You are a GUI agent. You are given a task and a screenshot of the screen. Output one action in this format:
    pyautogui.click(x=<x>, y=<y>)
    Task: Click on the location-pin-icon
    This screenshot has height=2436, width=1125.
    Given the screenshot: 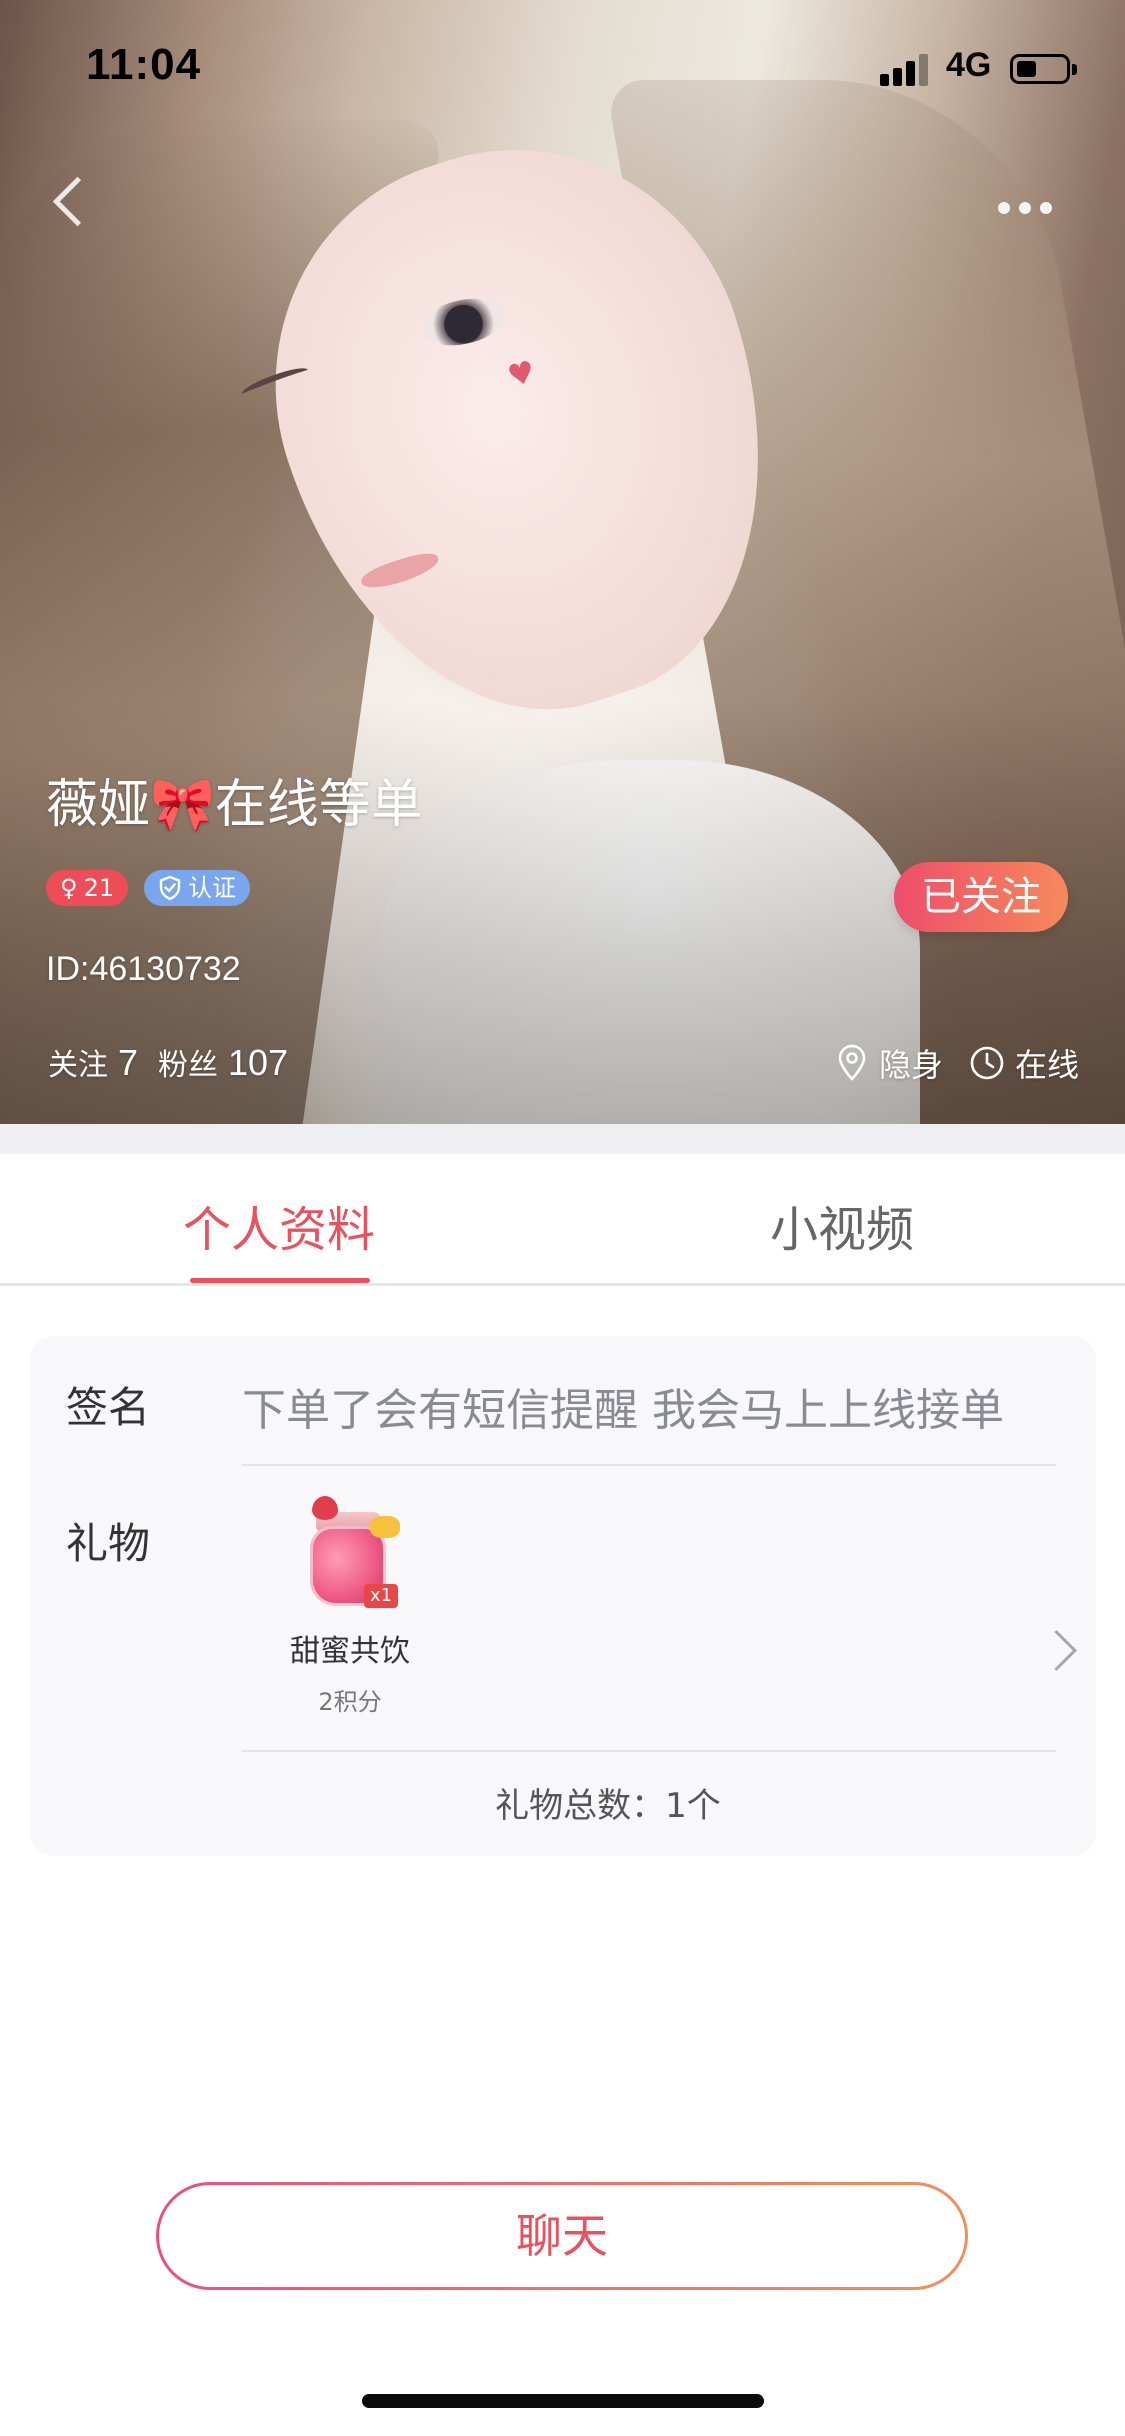 What is the action you would take?
    pyautogui.click(x=852, y=1062)
    